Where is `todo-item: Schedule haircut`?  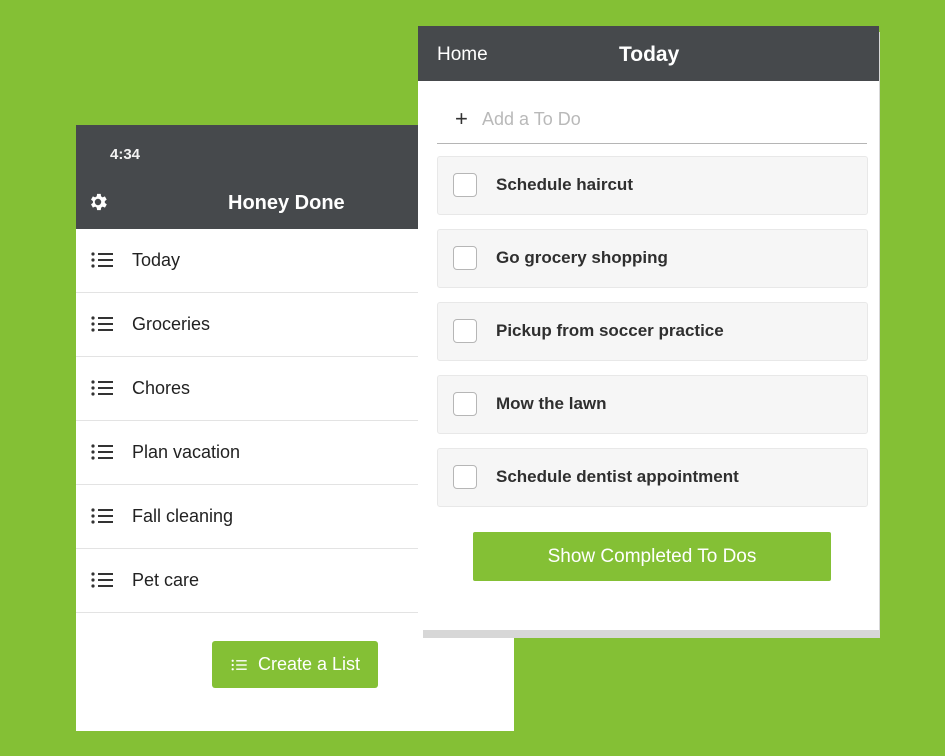 todo-item: Schedule haircut is located at coordinates (652, 185).